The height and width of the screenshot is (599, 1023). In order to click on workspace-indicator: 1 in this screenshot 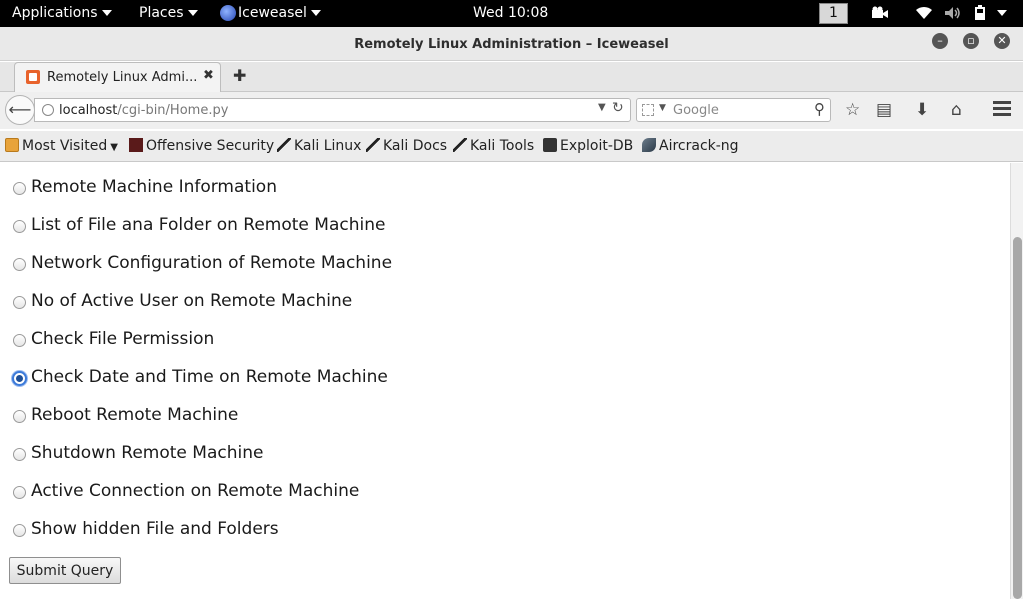, I will do `click(833, 13)`.